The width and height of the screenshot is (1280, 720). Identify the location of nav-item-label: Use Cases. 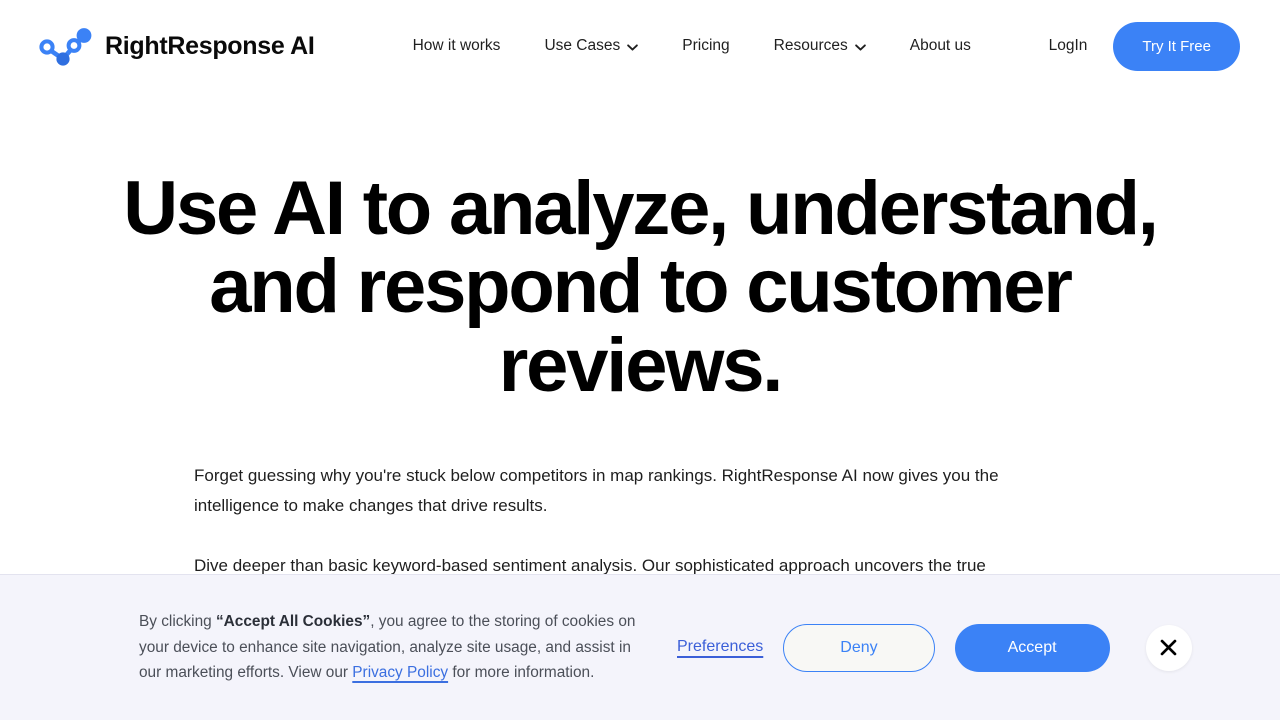
(582, 45).